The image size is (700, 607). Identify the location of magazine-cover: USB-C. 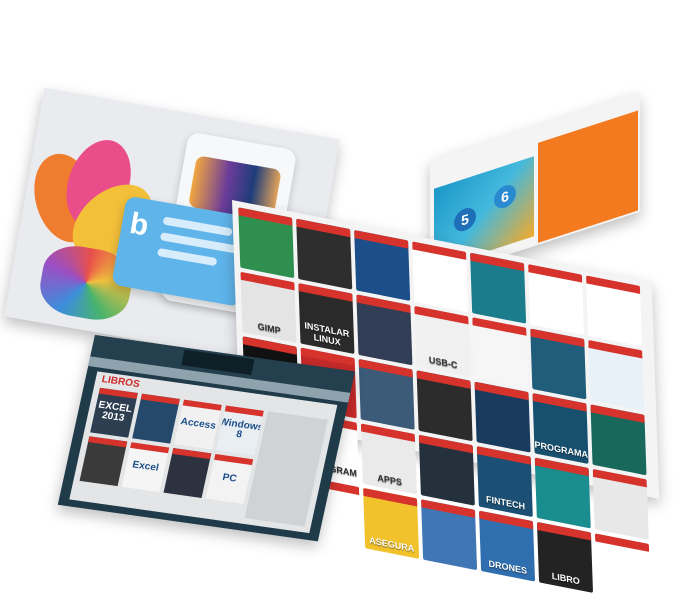
(442, 341).